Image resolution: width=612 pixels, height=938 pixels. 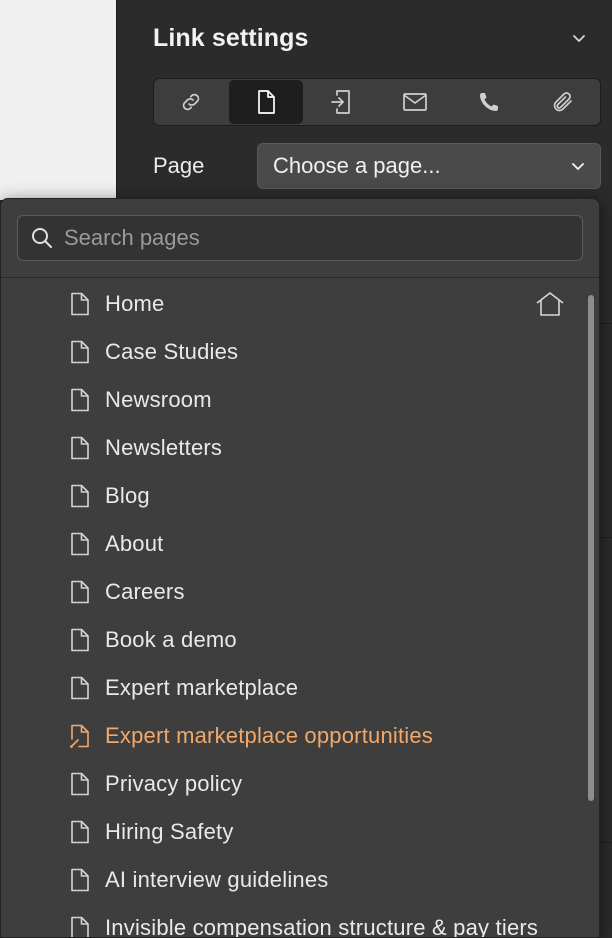 What do you see at coordinates (134, 543) in the screenshot?
I see `page-list-item-label: About` at bounding box center [134, 543].